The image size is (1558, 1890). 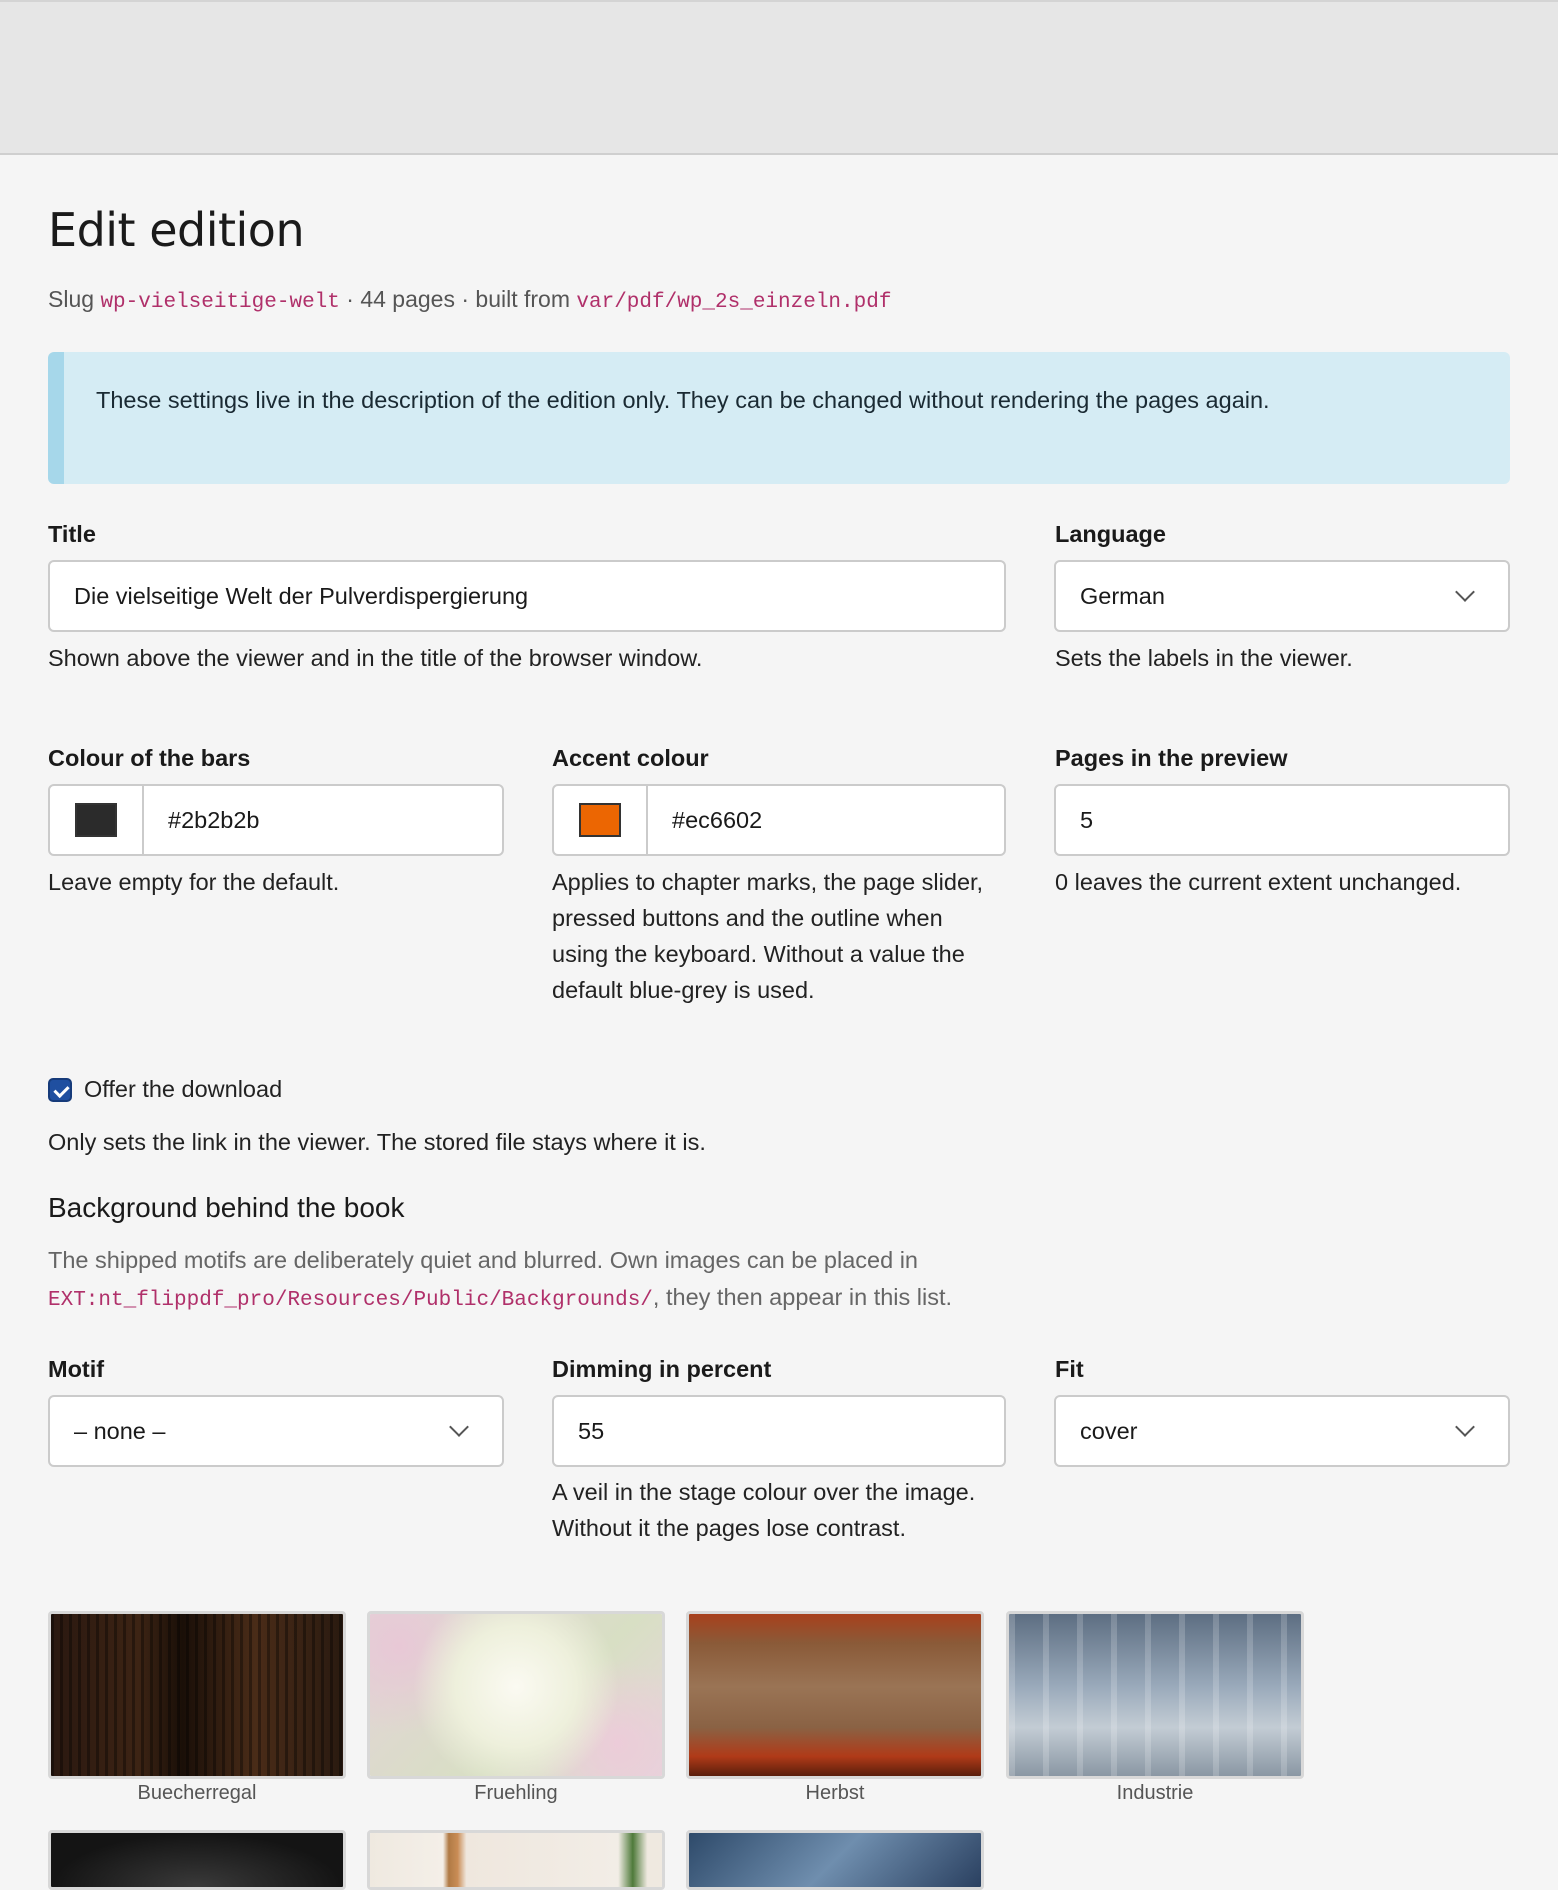 I want to click on bookshelf-image, so click(x=197, y=1695).